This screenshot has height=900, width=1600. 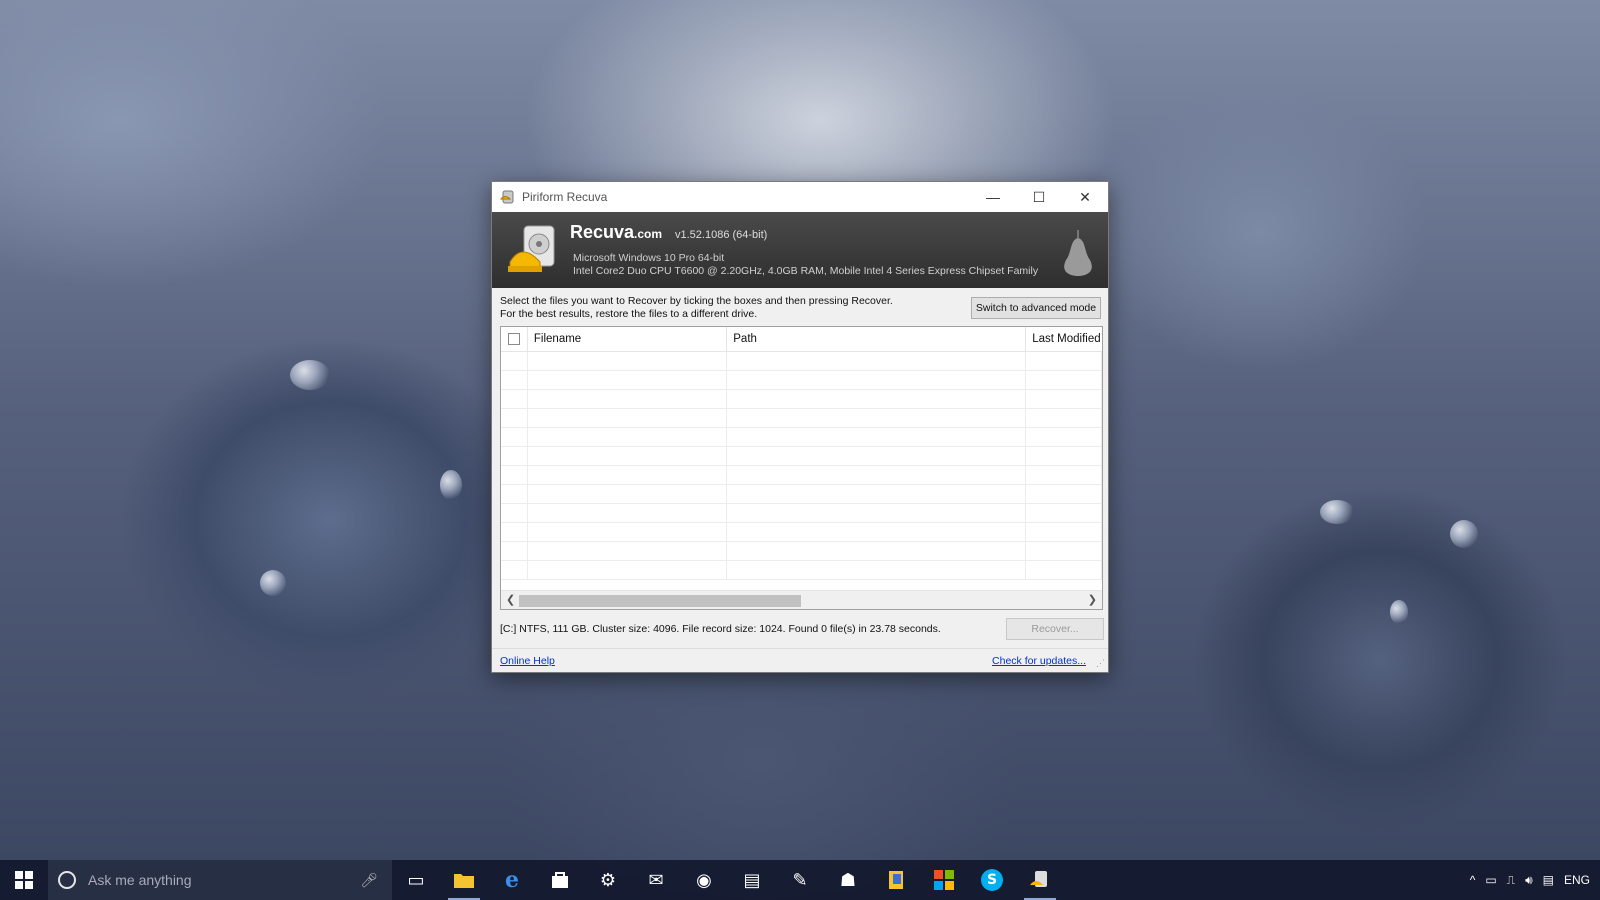 What do you see at coordinates (896, 880) in the screenshot?
I see `sticky-notes-icon` at bounding box center [896, 880].